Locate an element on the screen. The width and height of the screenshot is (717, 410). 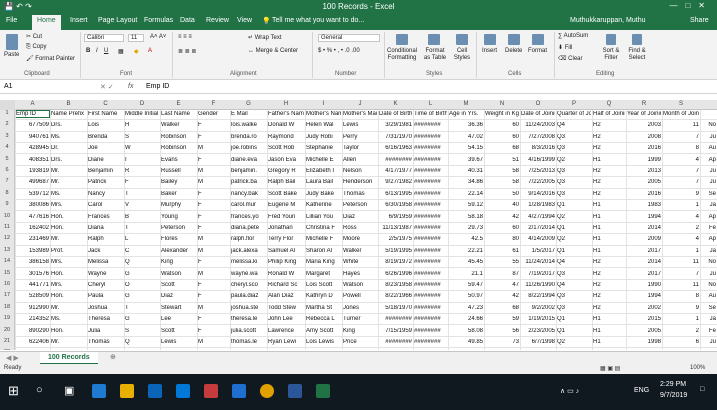
cell: 153989 is located at coordinates (32, 251).